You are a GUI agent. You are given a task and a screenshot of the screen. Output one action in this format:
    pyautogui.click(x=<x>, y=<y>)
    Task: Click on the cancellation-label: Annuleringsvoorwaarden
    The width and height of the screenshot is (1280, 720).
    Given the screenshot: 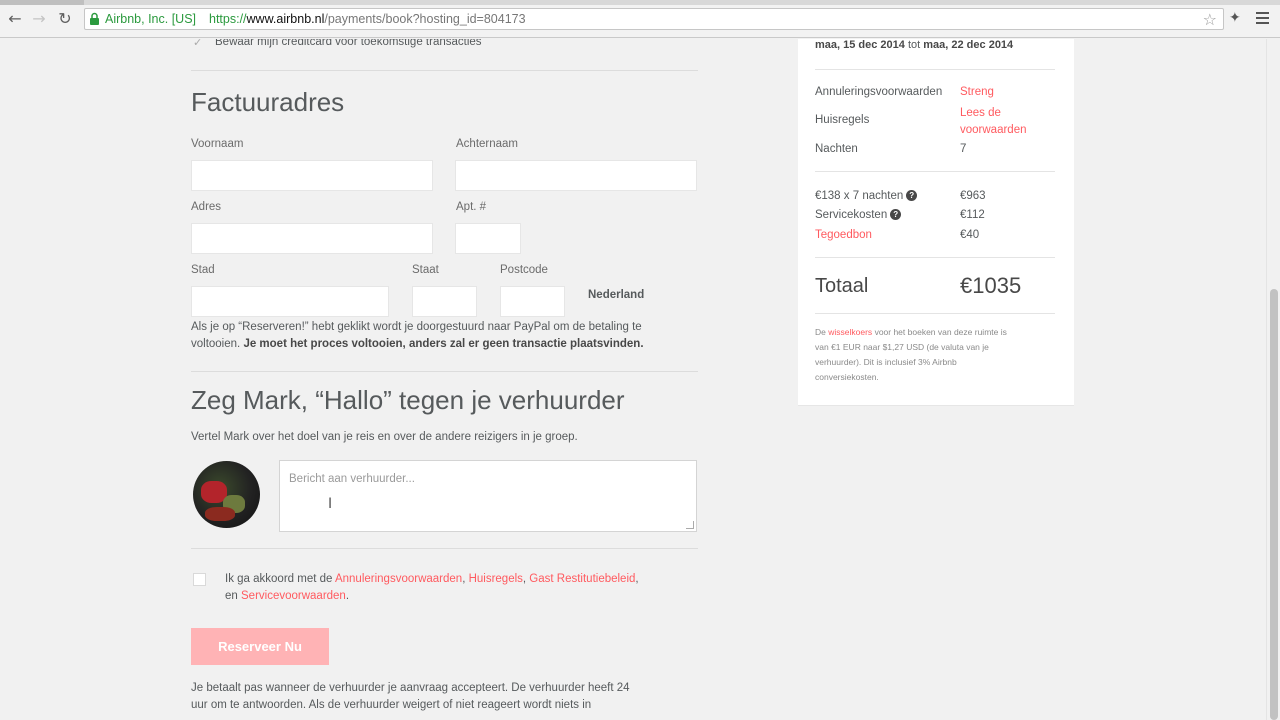 What is the action you would take?
    pyautogui.click(x=879, y=92)
    